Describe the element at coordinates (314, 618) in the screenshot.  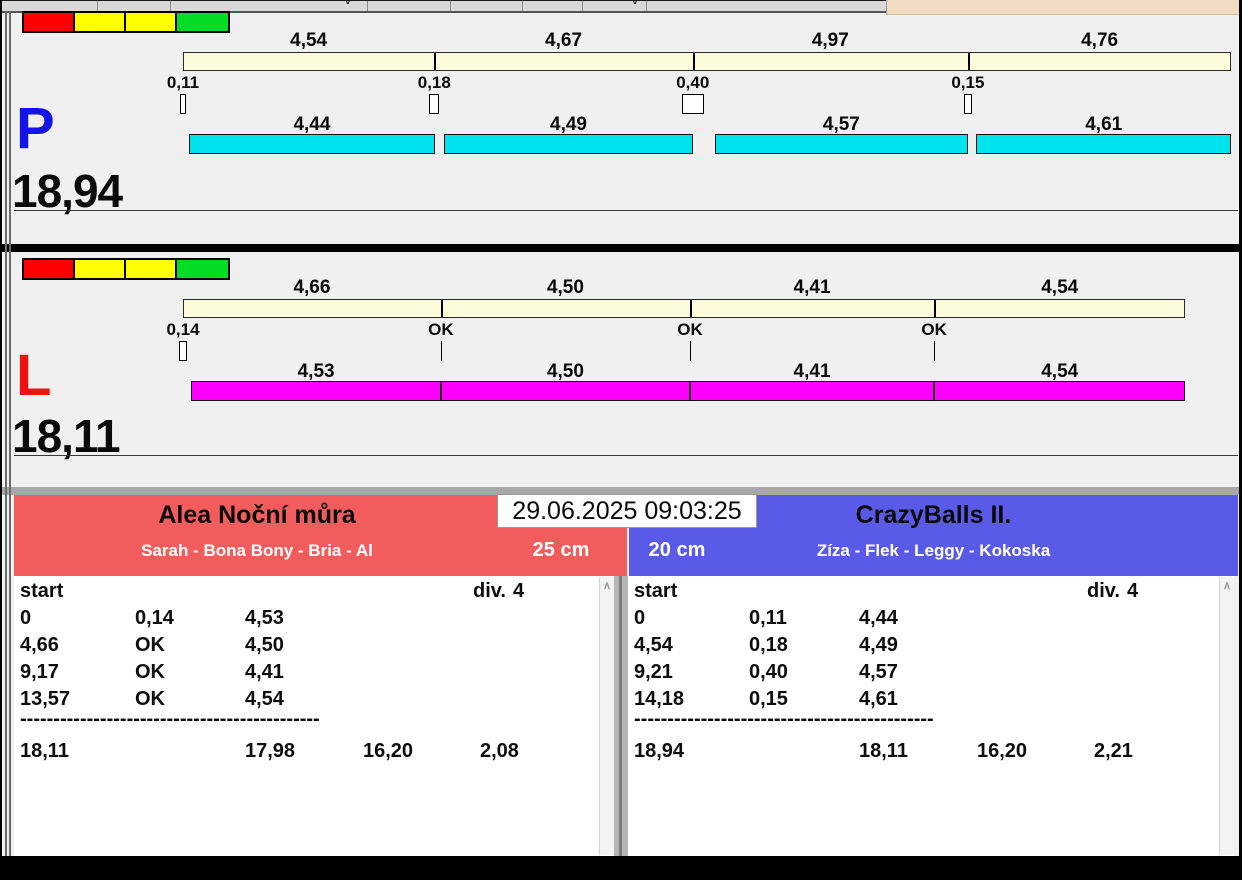
I see `table-row: 0 0,14 4,53` at that location.